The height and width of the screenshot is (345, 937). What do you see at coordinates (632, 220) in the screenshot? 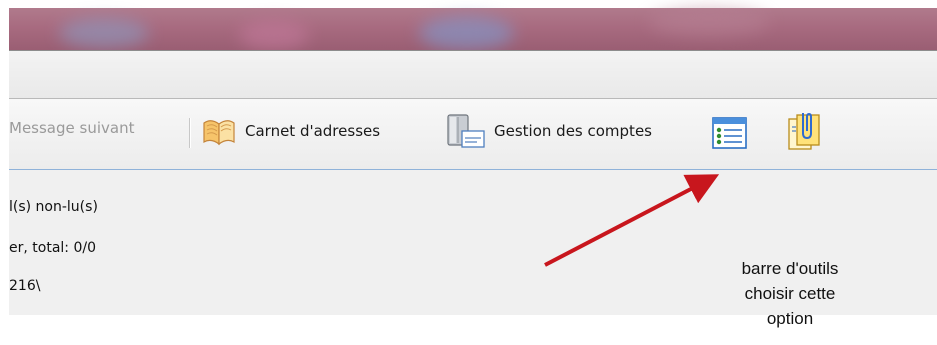
I see `annotation-arrow` at bounding box center [632, 220].